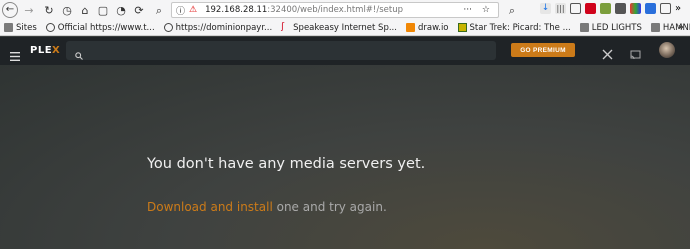 This screenshot has width=690, height=249. What do you see at coordinates (575, 8) in the screenshot?
I see `sidebar-icon` at bounding box center [575, 8].